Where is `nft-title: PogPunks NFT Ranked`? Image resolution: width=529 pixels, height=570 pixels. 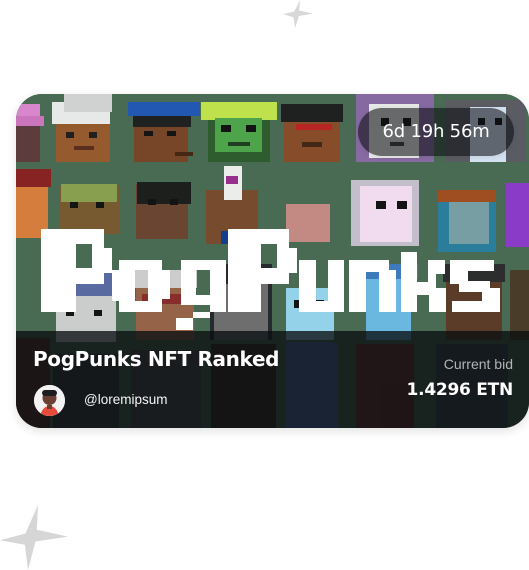 nft-title: PogPunks NFT Ranked is located at coordinates (156, 359).